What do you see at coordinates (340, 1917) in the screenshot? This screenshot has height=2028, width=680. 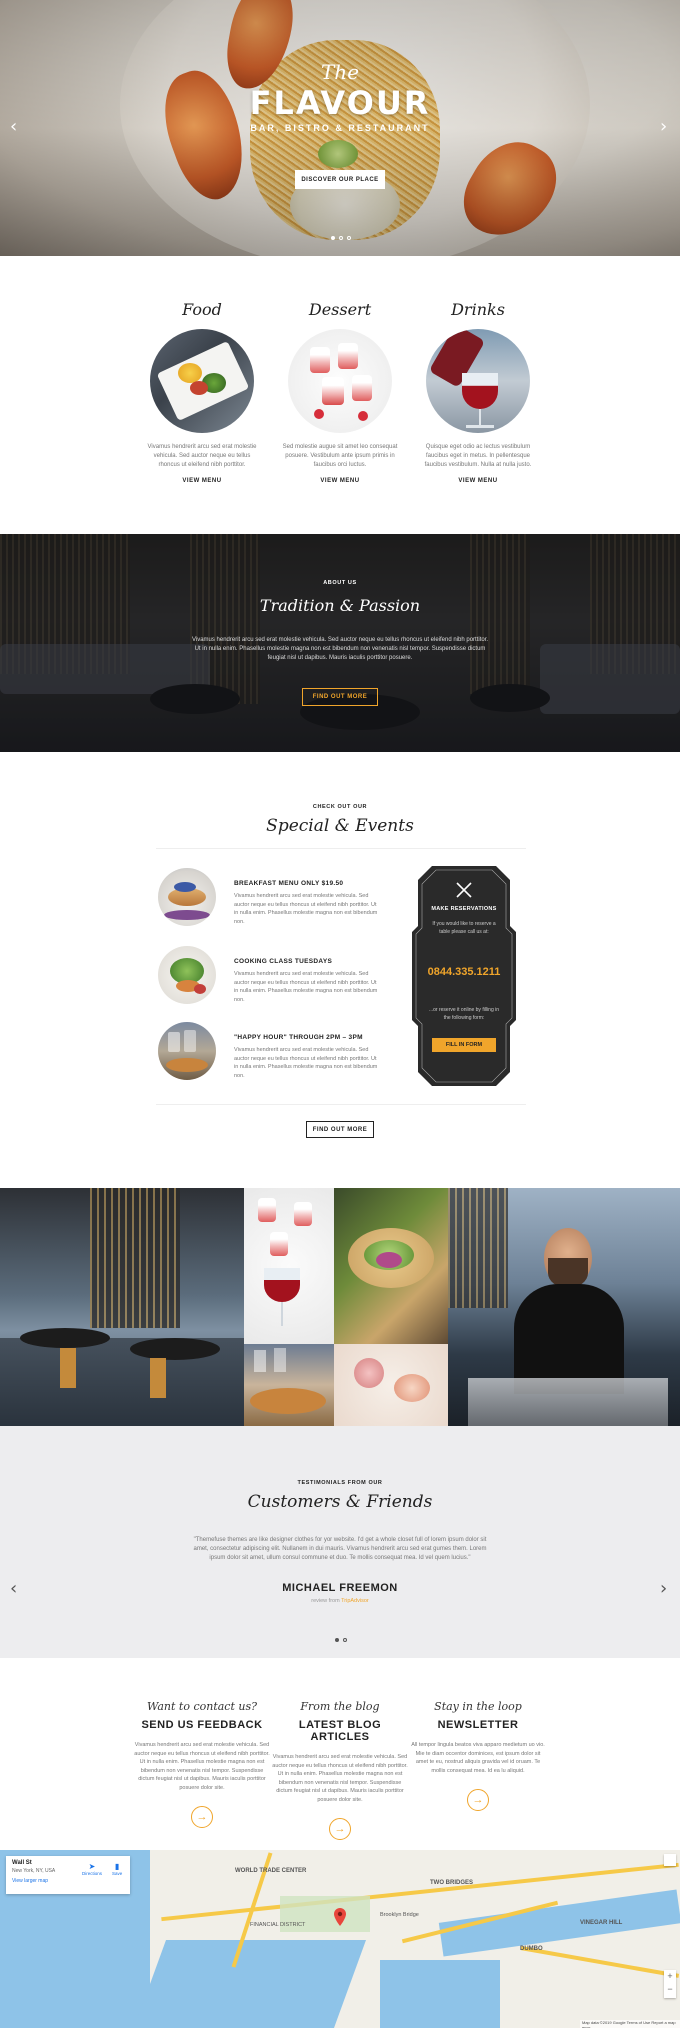 I see `map-pin-icon` at bounding box center [340, 1917].